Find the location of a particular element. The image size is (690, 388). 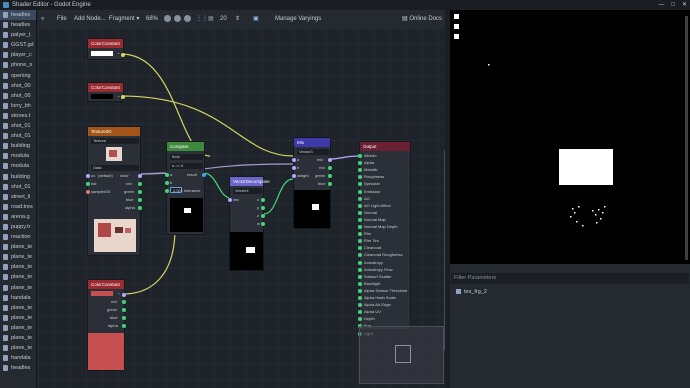

mix-type-select: Vector3 is located at coordinates (313, 152).